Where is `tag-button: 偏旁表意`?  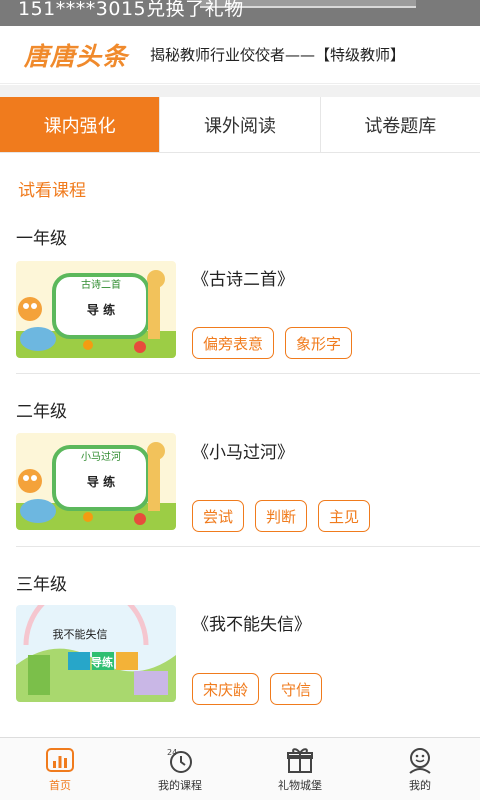 tag-button: 偏旁表意 is located at coordinates (233, 343).